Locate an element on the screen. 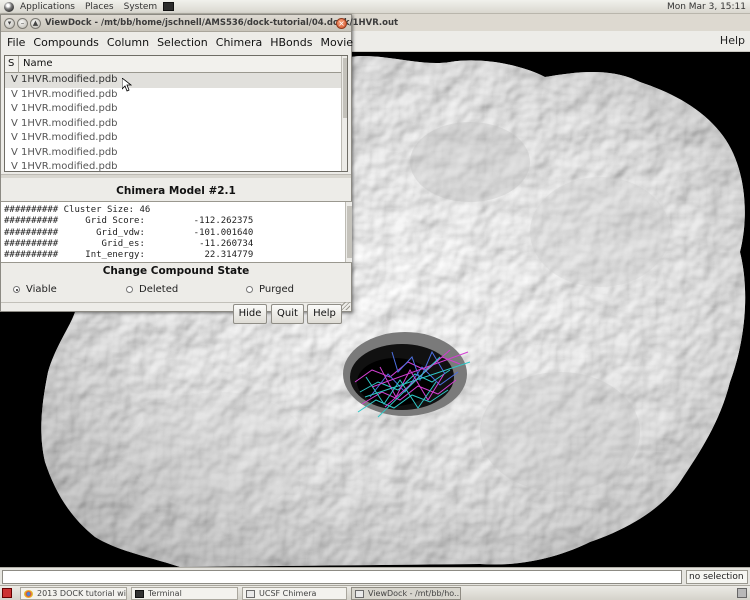 The height and width of the screenshot is (600, 750). info-line: ########## Int_energy: 22.314779 is located at coordinates (129, 255).